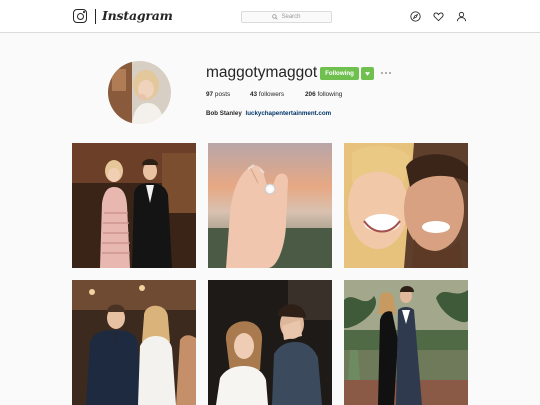  I want to click on profile-avatar, so click(139, 92).